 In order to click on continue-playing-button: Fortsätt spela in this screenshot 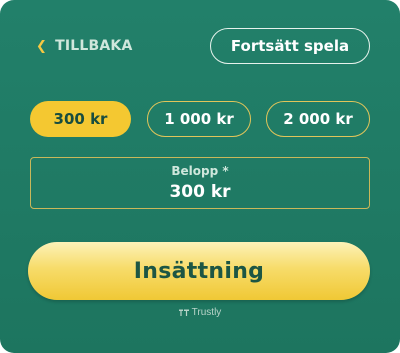, I will do `click(290, 46)`.